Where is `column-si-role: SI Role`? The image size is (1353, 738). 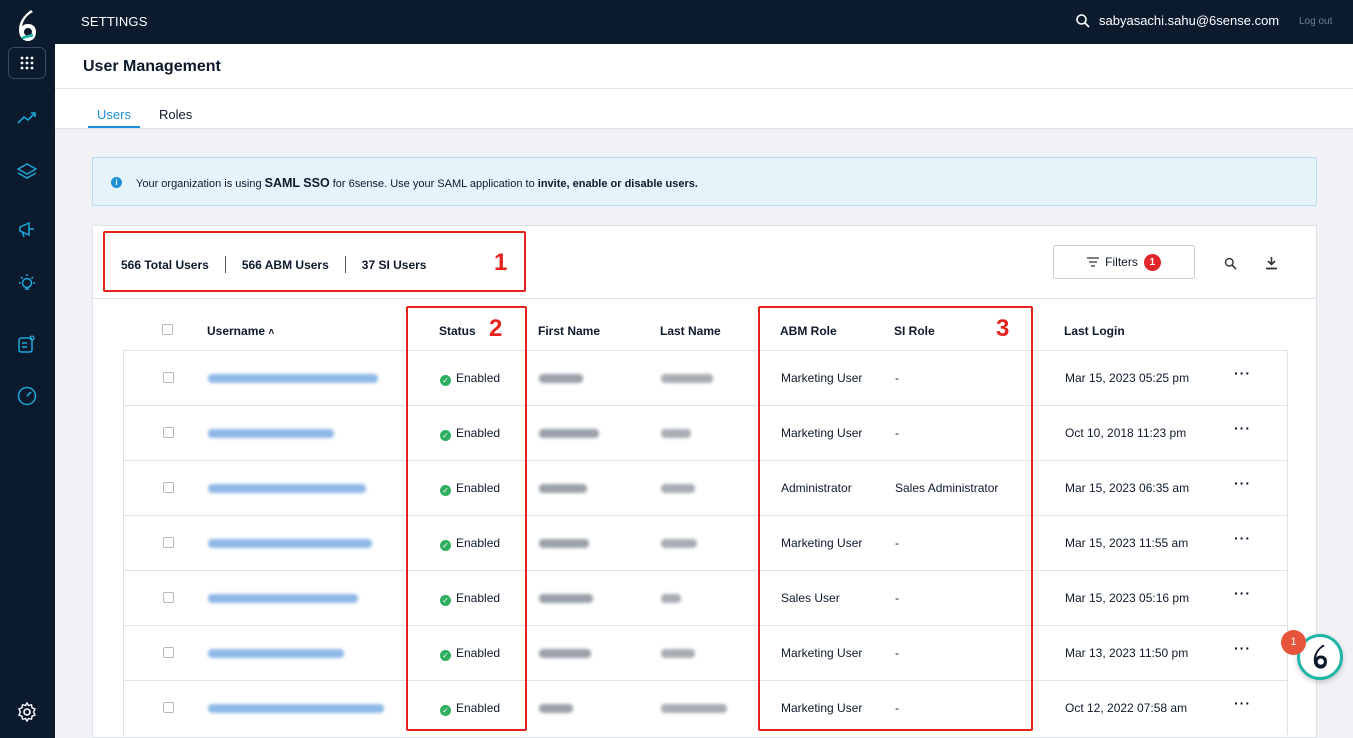 column-si-role: SI Role is located at coordinates (914, 331).